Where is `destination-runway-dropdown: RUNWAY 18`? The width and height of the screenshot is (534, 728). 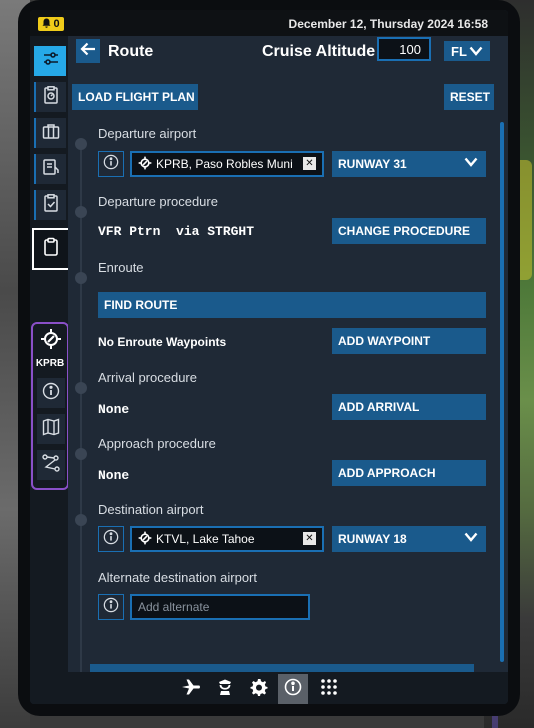
destination-runway-dropdown: RUNWAY 18 is located at coordinates (409, 539).